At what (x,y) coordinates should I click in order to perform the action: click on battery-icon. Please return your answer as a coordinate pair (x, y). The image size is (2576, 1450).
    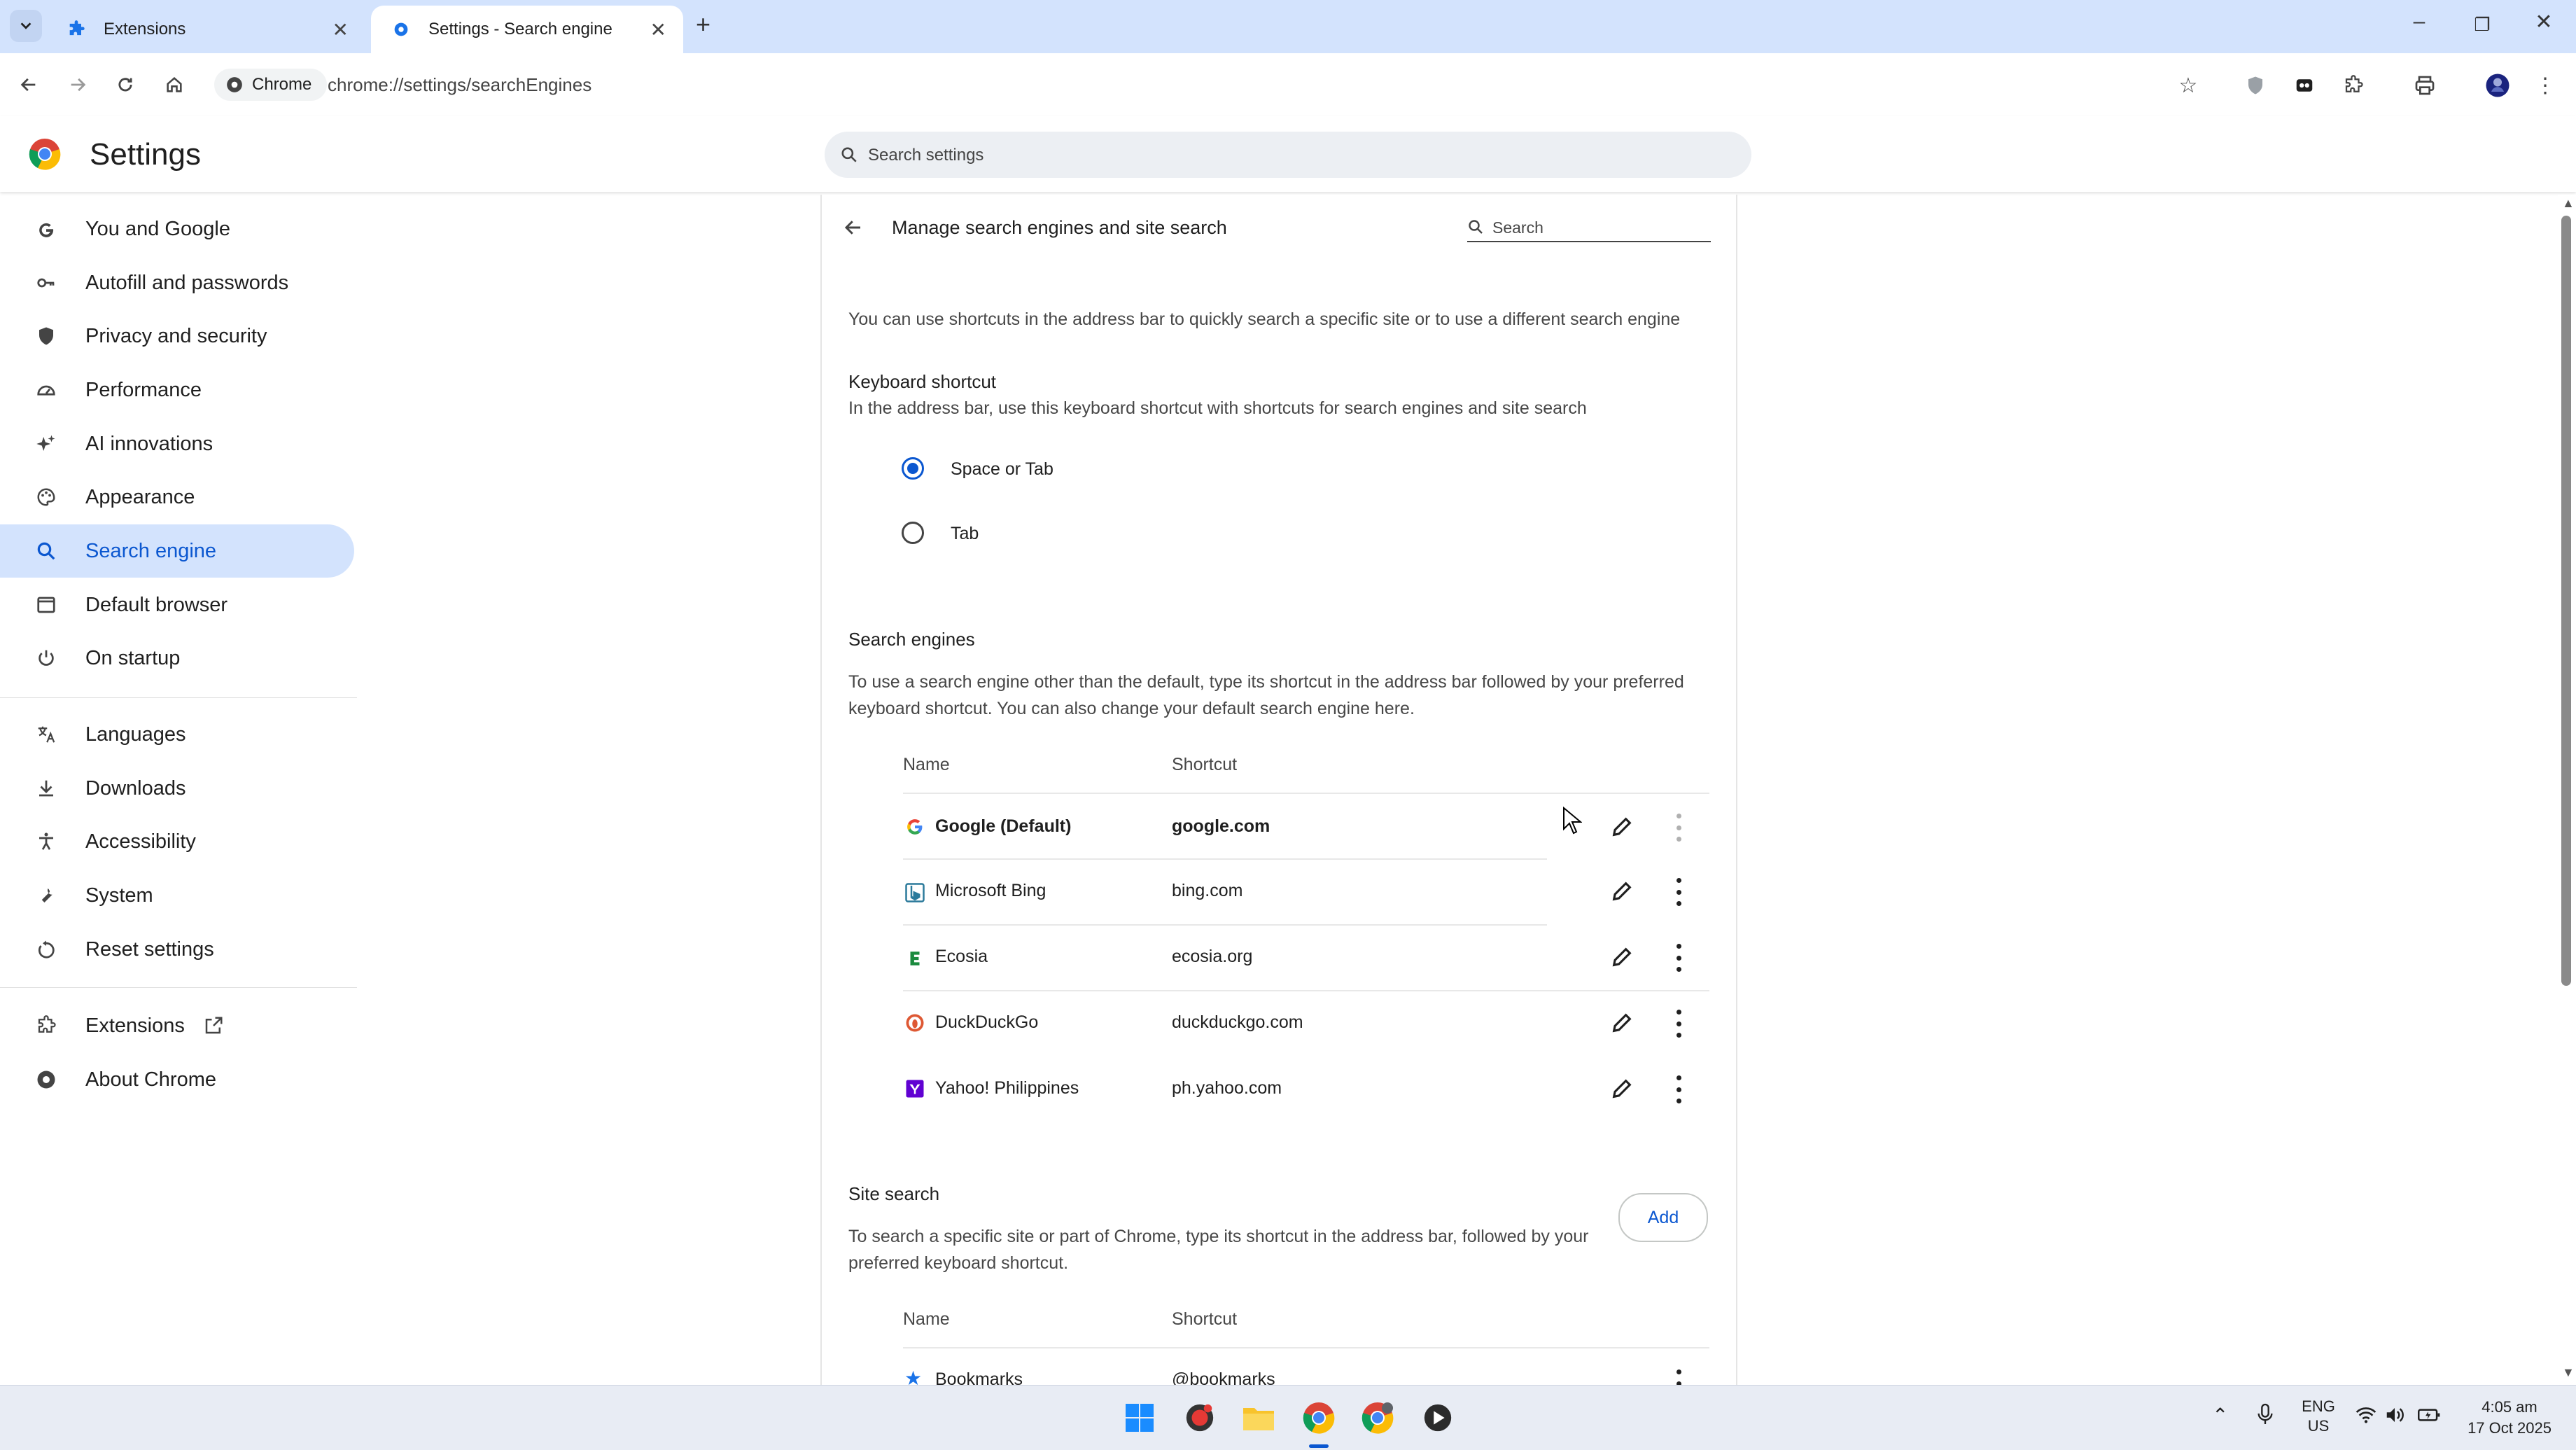
    Looking at the image, I should click on (2429, 1417).